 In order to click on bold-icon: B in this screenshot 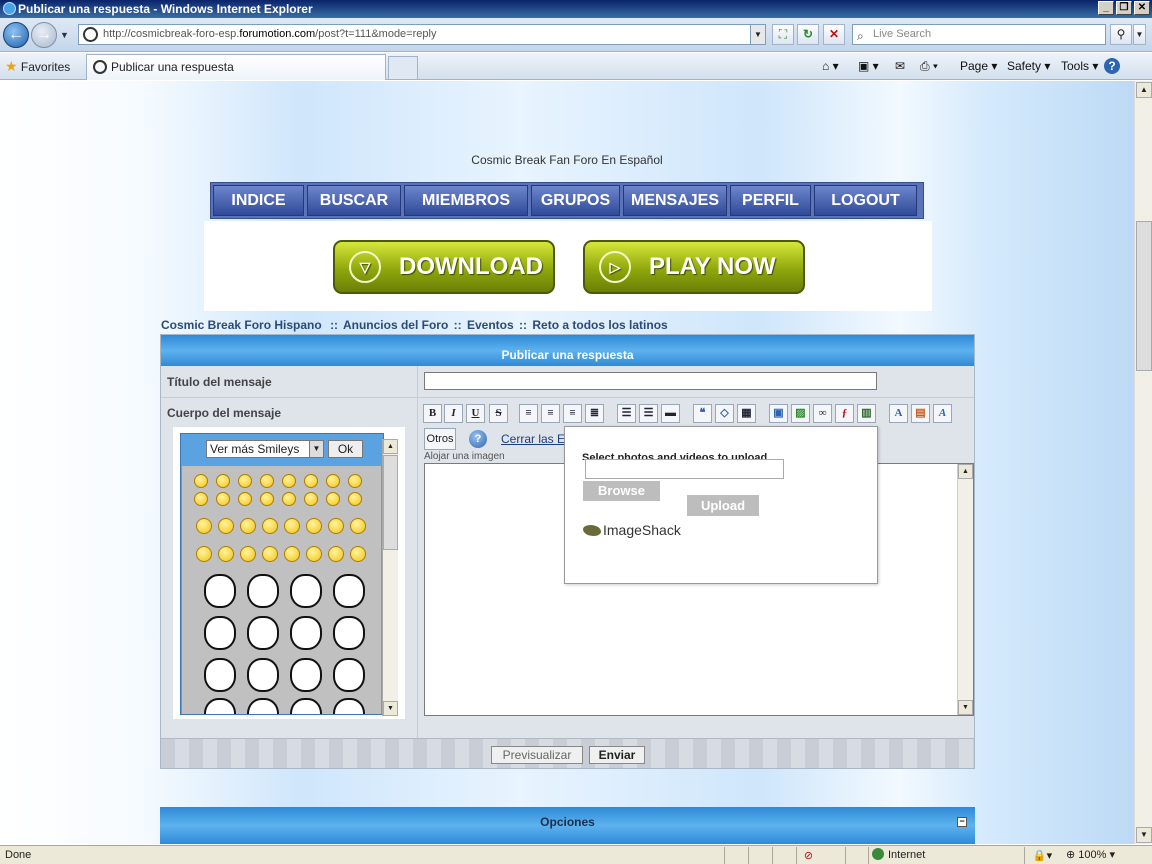, I will do `click(432, 413)`.